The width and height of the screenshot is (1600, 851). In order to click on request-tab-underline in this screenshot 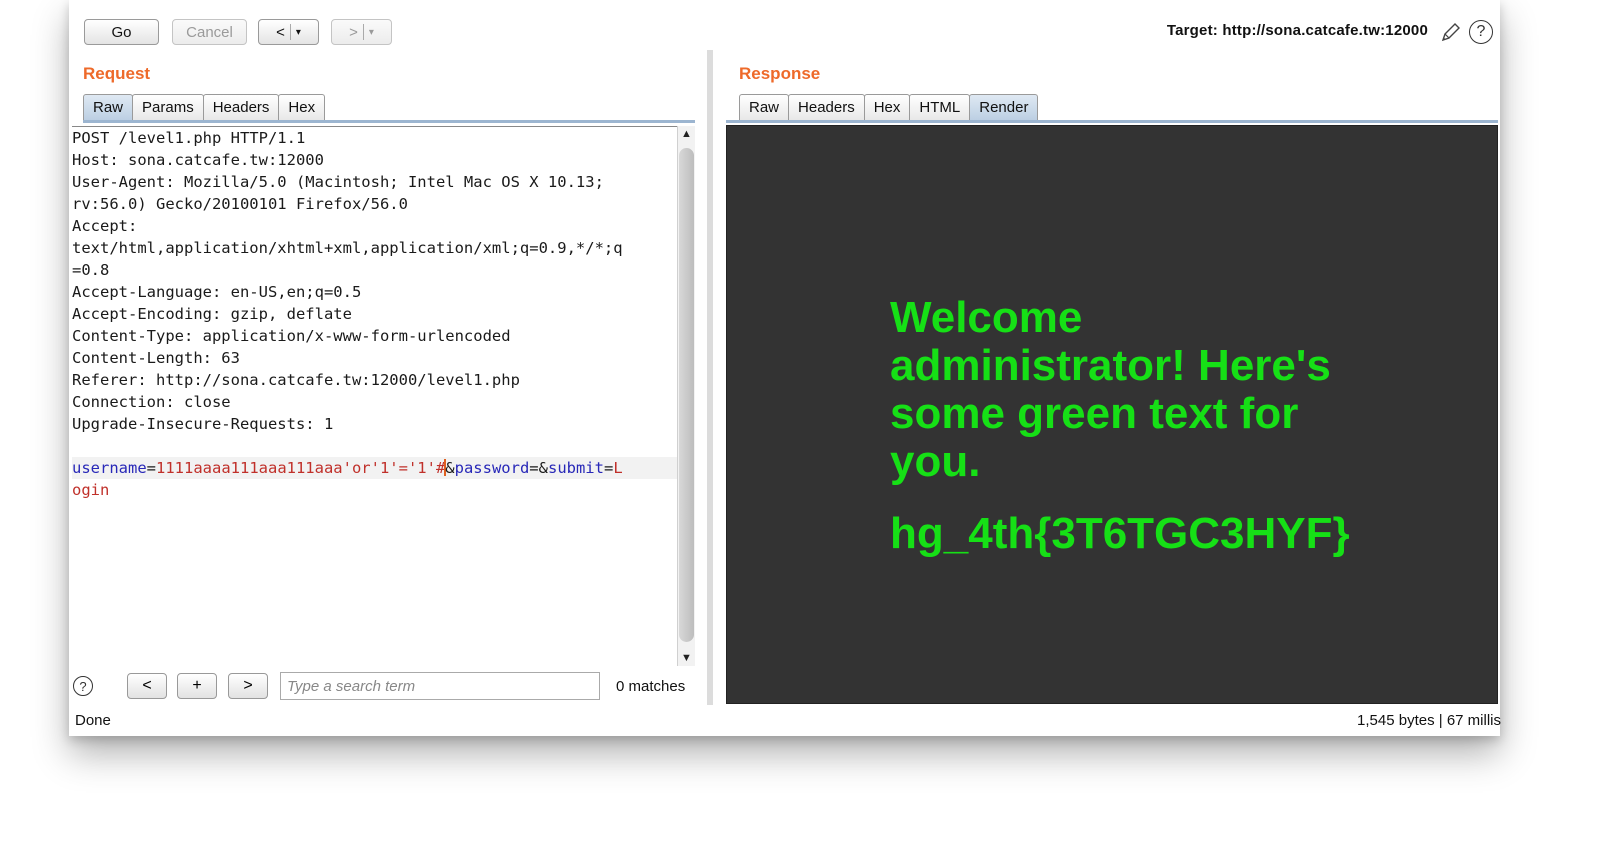, I will do `click(389, 121)`.